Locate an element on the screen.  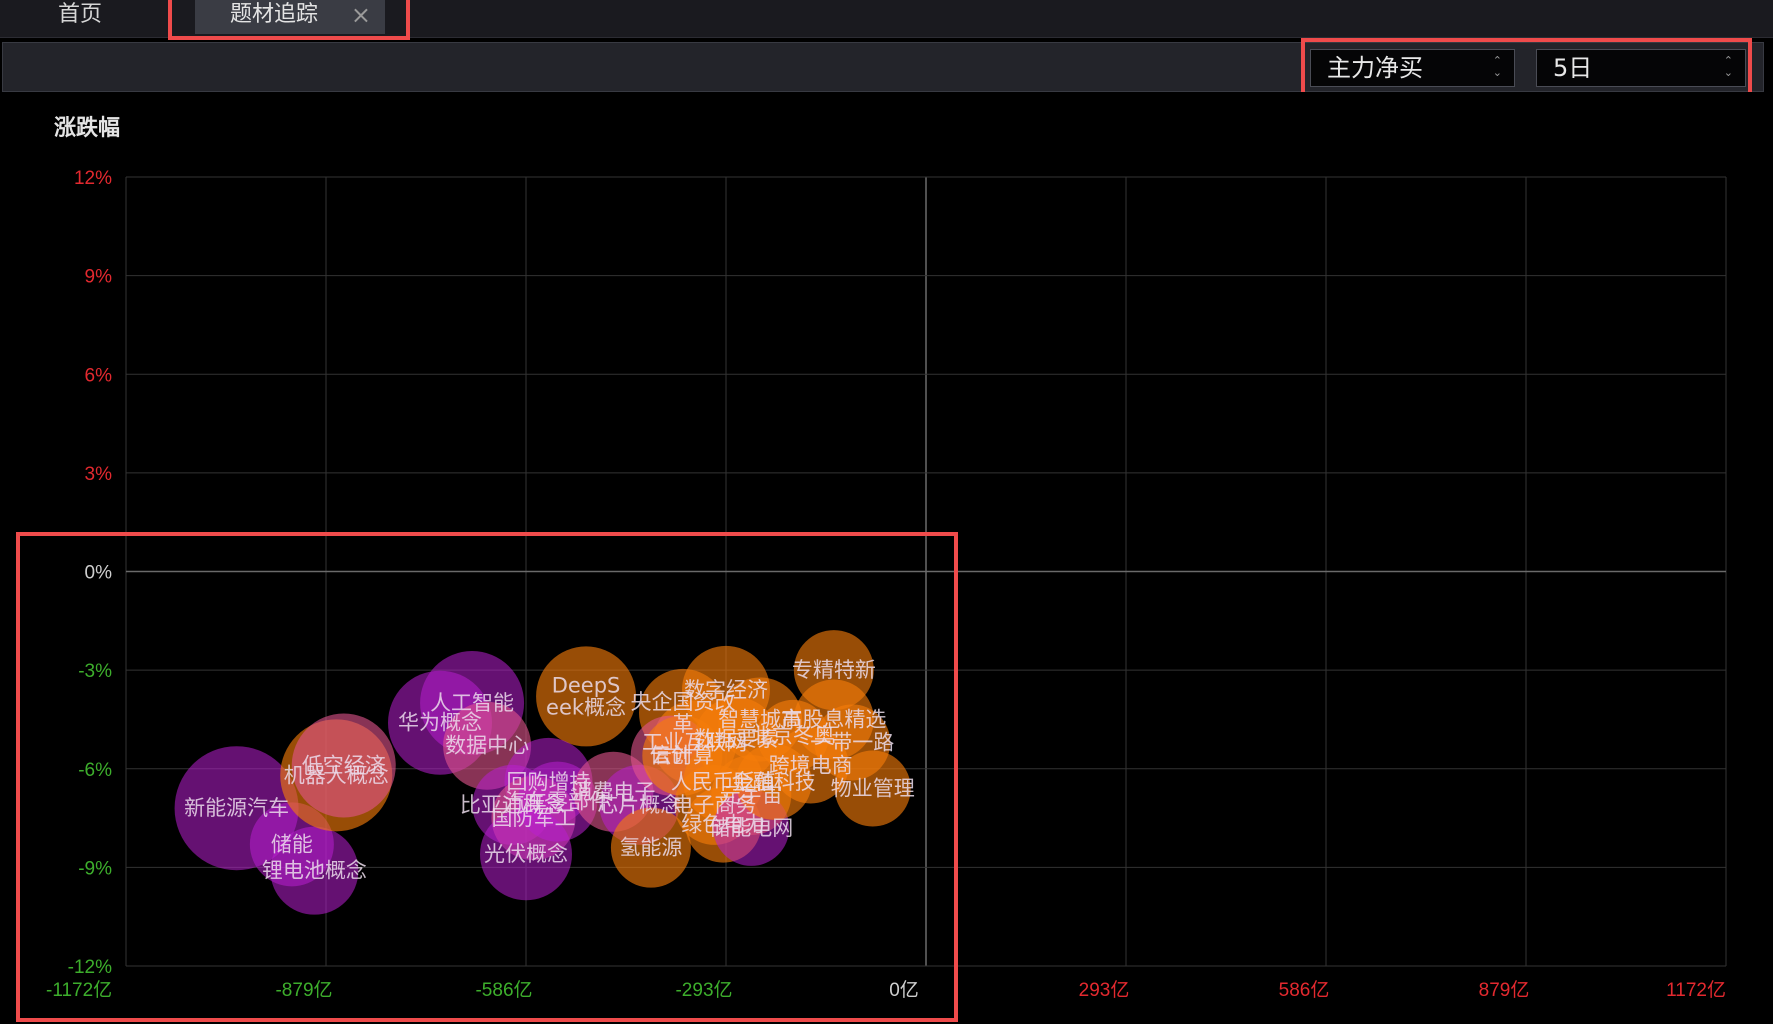
x-tick-label: 0亿 is located at coordinates (904, 990).